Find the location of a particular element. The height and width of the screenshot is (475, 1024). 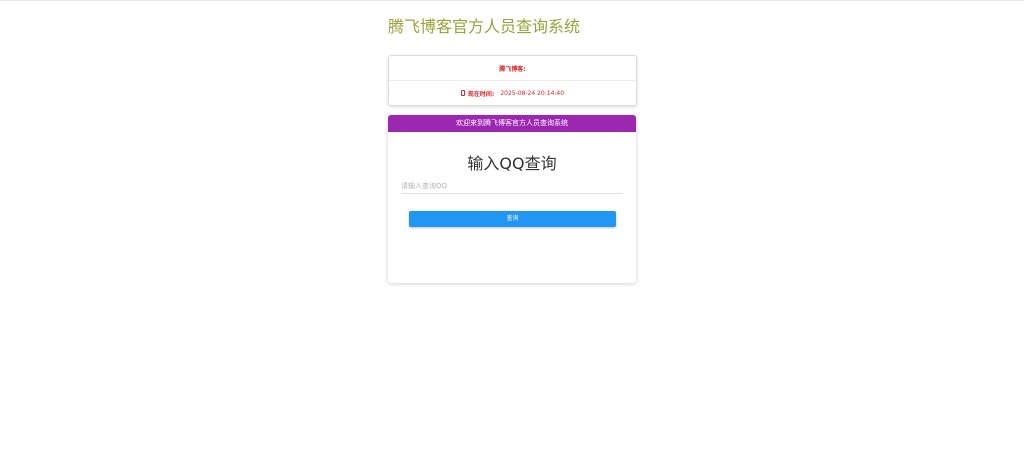

clock-icon is located at coordinates (462, 93).